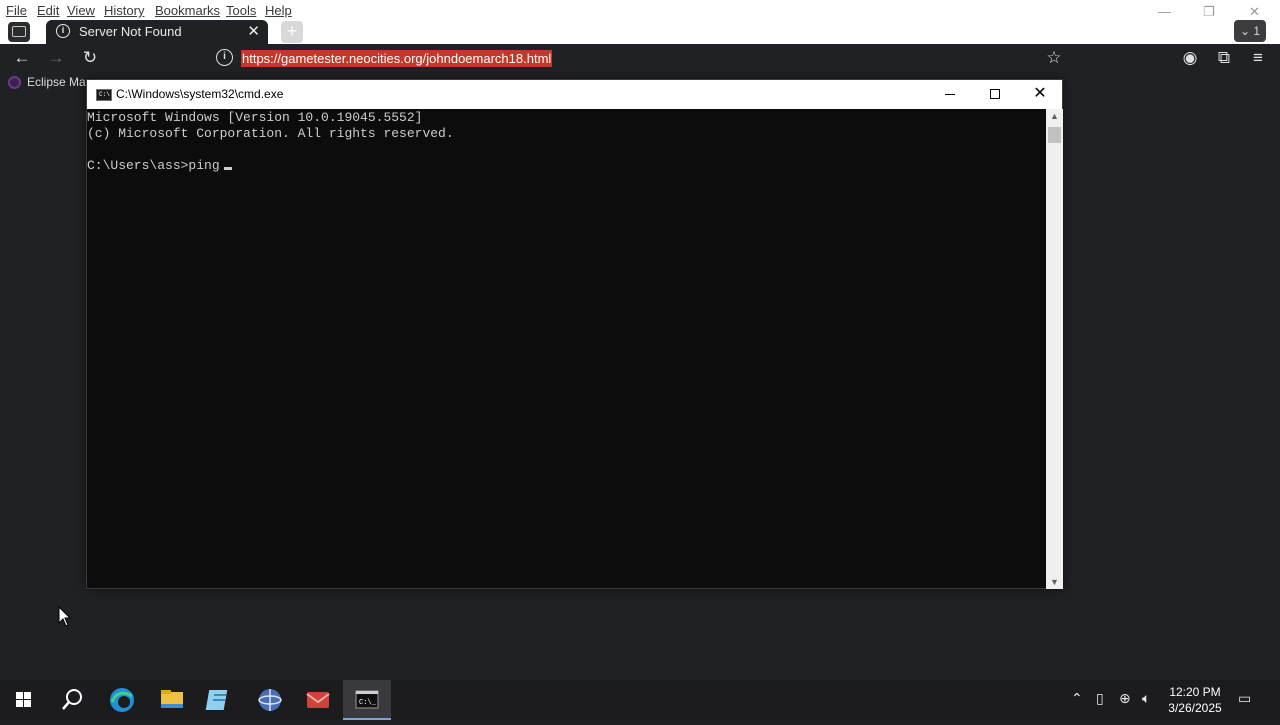  I want to click on text-cursor, so click(227, 168).